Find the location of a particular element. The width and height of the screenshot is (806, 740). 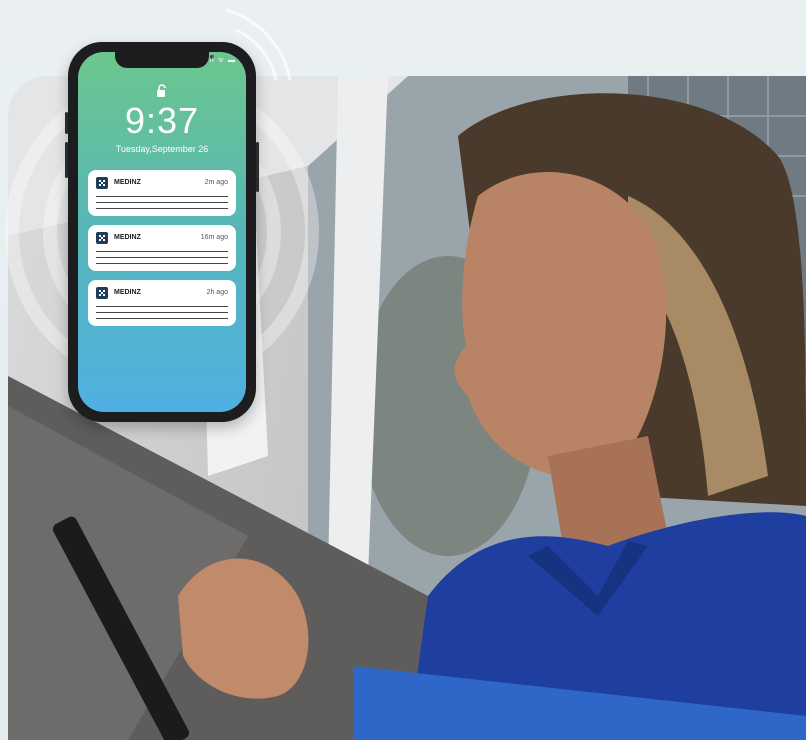

notification-card: MEDINZ 2h ago is located at coordinates (162, 303).